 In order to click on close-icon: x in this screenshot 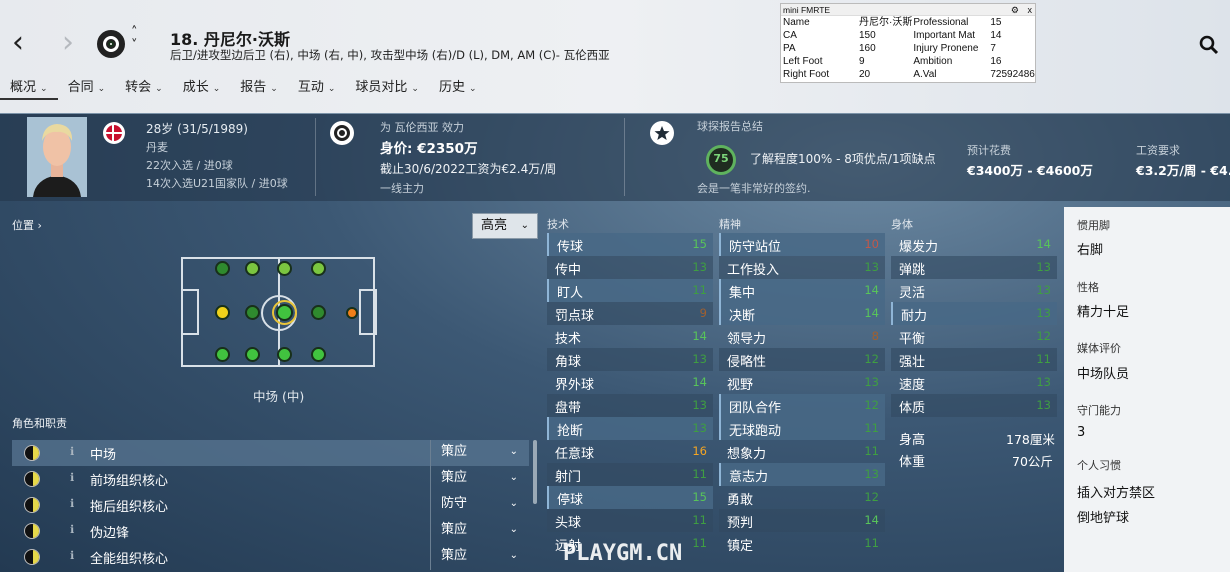, I will do `click(1030, 10)`.